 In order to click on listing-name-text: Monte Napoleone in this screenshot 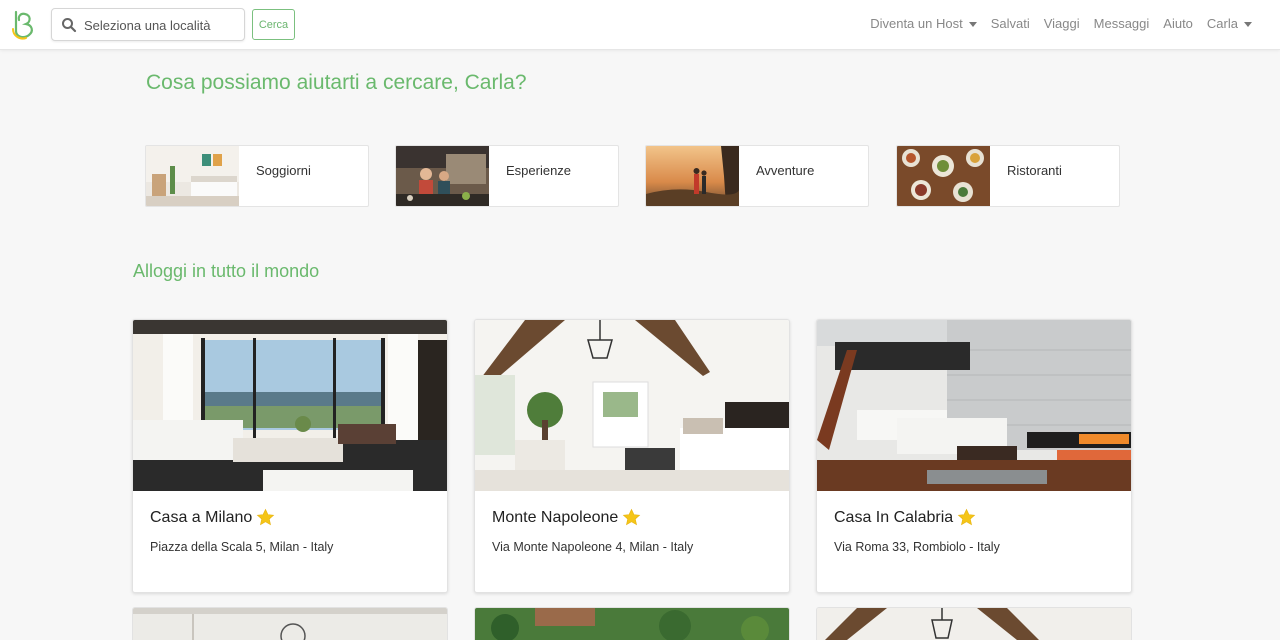, I will do `click(555, 517)`.